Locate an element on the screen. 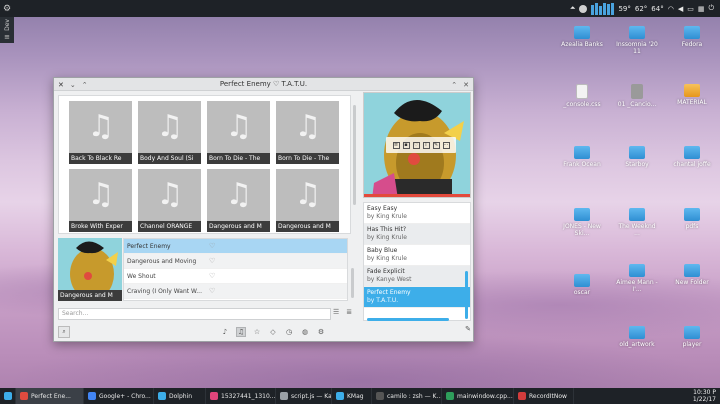 This screenshot has width=720, height=404. chevron-up-icon: ⌃ is located at coordinates (85, 85).